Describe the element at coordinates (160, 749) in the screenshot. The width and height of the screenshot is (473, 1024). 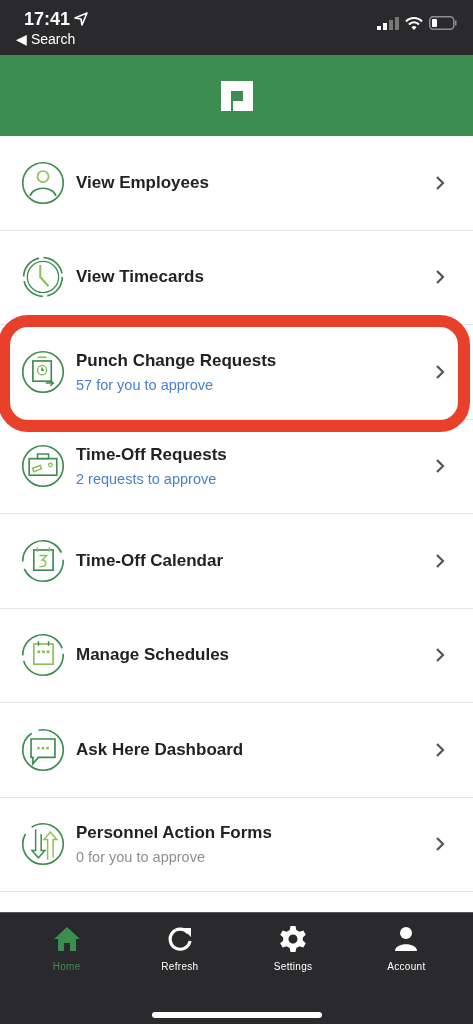
I see `item-title: Ask Here Dashboard` at that location.